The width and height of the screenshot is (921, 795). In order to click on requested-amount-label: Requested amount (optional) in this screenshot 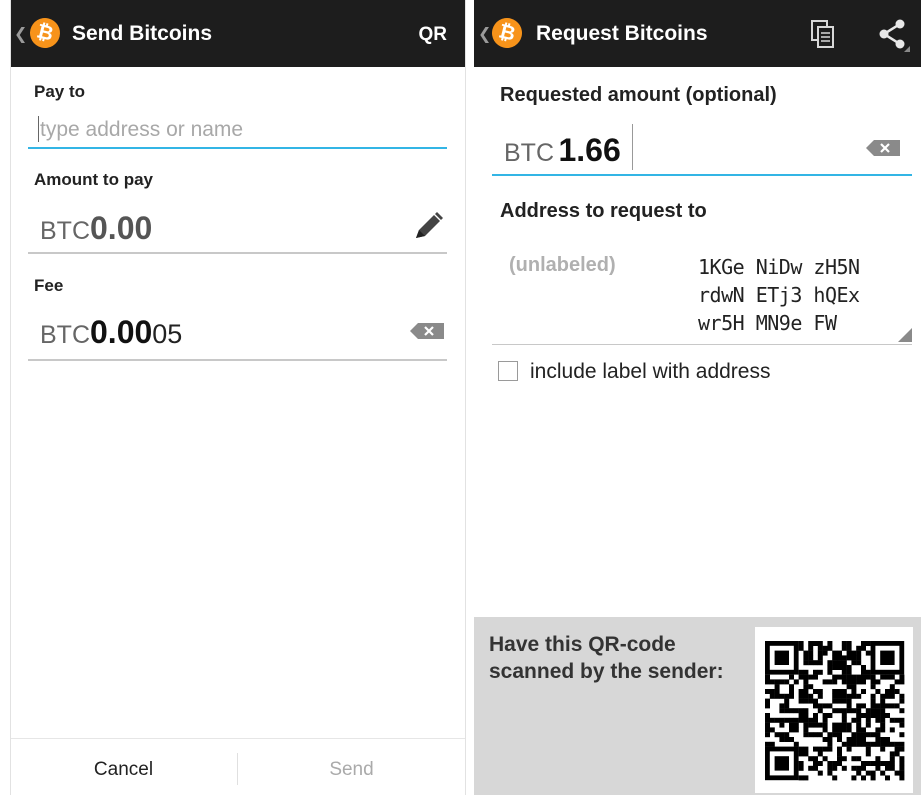, I will do `click(638, 95)`.